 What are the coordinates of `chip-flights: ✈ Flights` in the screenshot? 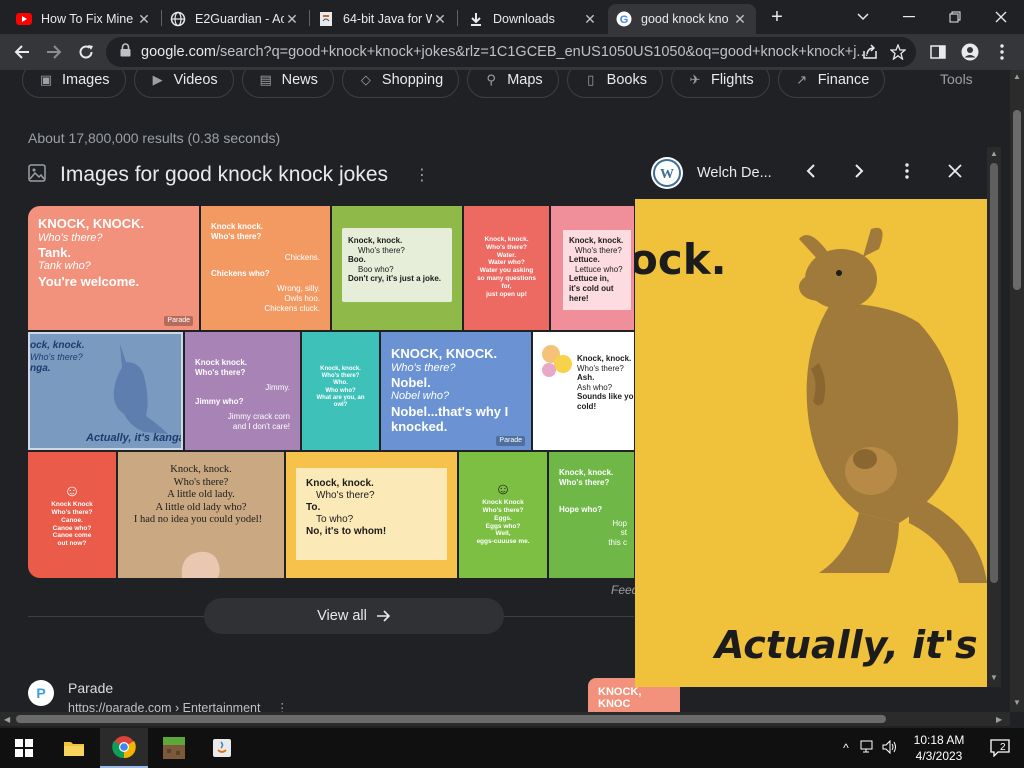 It's located at (720, 84).